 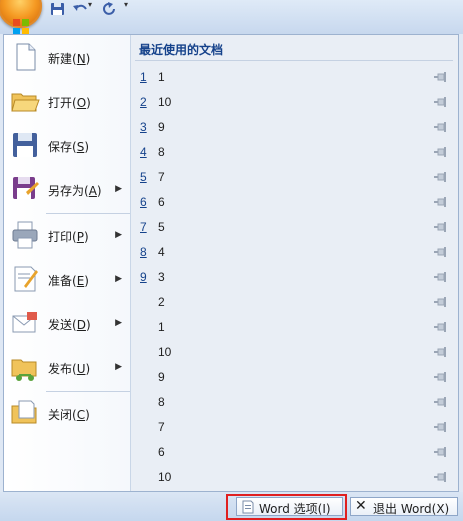 What do you see at coordinates (294, 227) in the screenshot?
I see `recent-document-item: 75` at bounding box center [294, 227].